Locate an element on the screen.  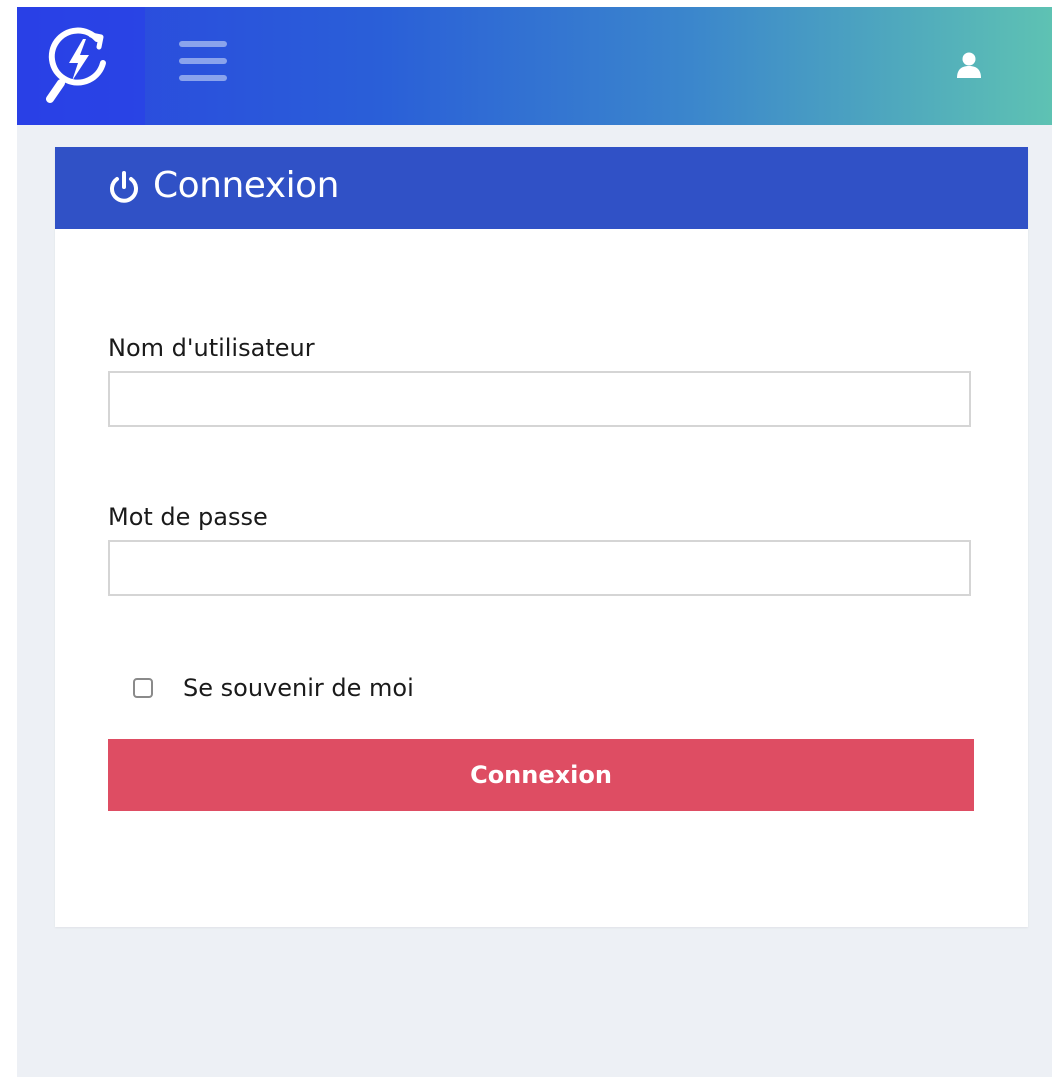
password-input is located at coordinates (539, 568).